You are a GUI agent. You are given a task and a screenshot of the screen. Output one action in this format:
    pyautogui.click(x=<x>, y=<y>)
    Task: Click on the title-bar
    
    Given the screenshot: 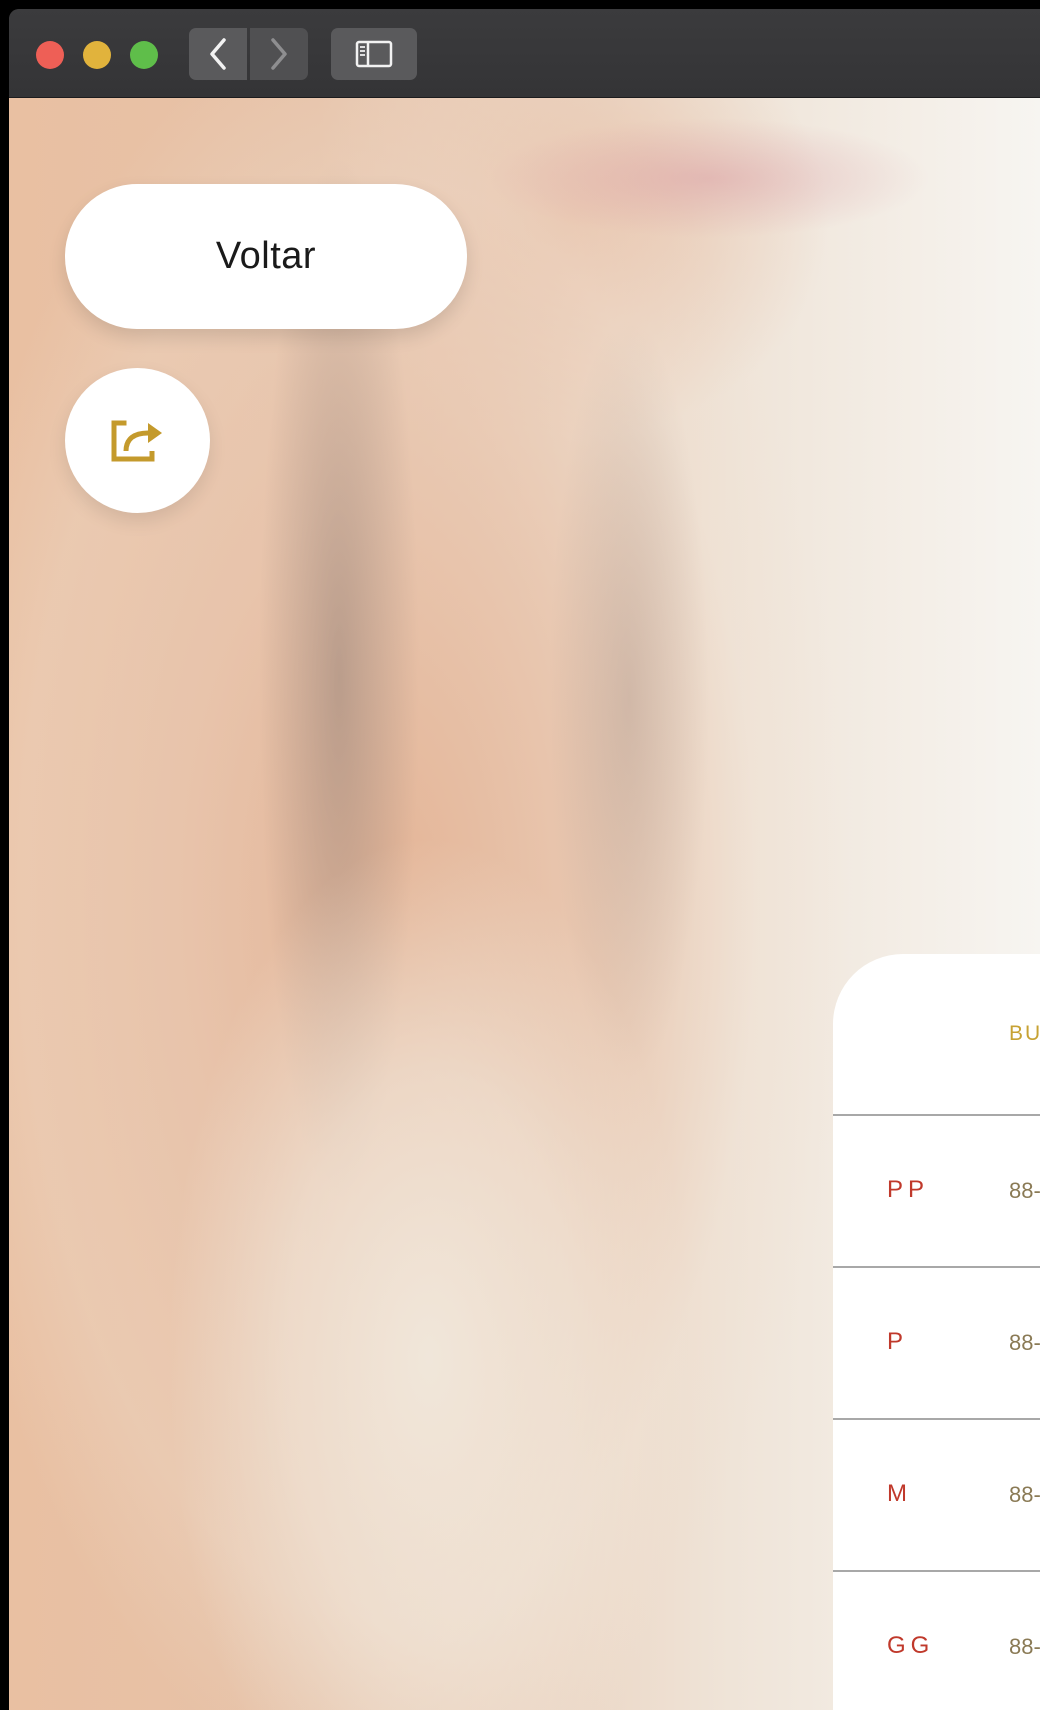 What is the action you would take?
    pyautogui.click(x=524, y=53)
    